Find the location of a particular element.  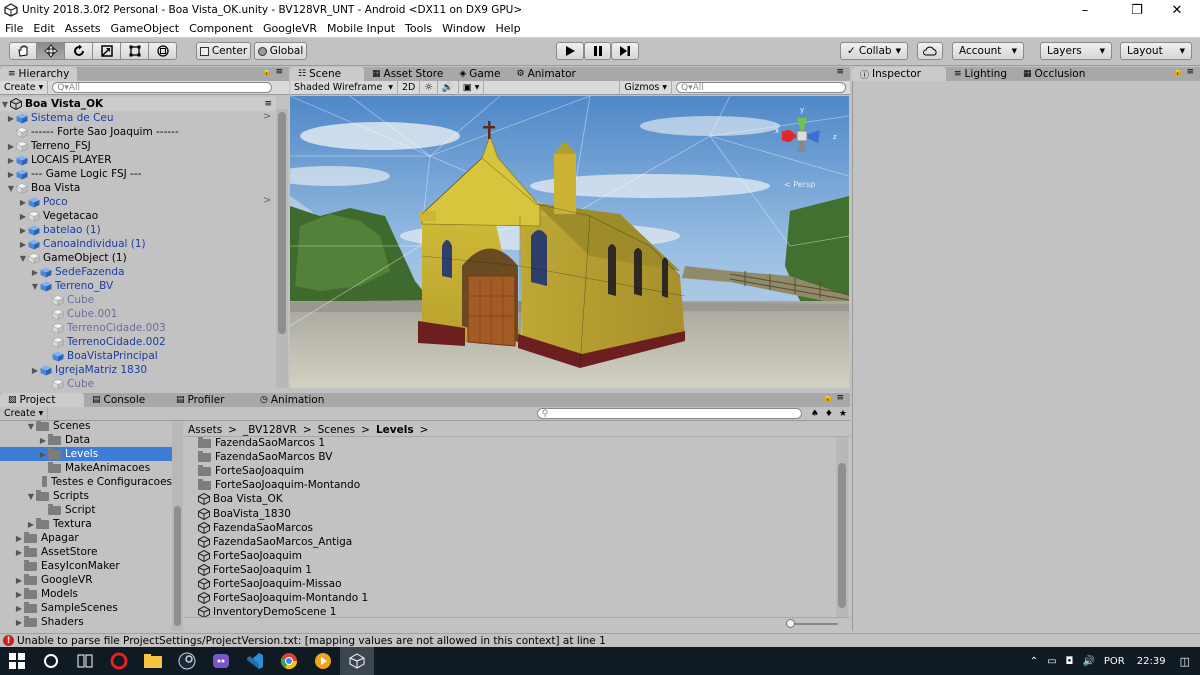

transform-tool-icon is located at coordinates (163, 51).